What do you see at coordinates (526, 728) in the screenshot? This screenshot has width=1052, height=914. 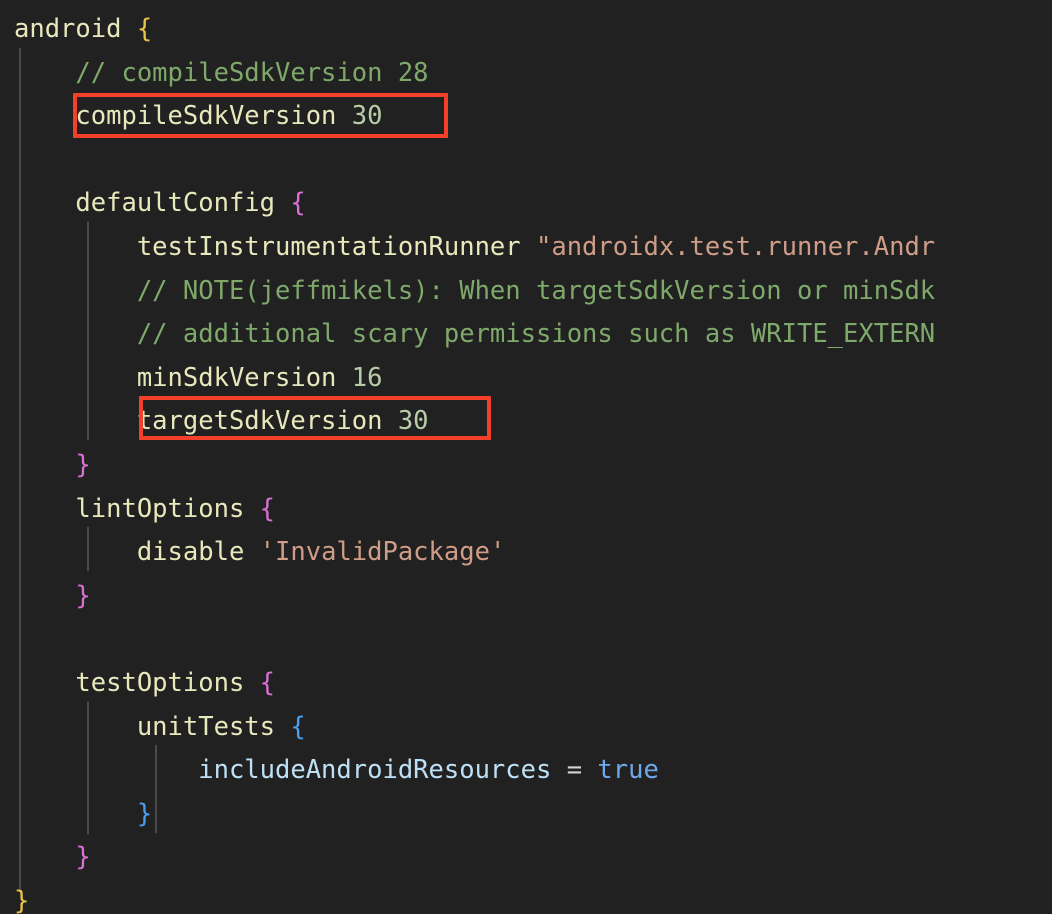 I see `code-line: unitTests {` at bounding box center [526, 728].